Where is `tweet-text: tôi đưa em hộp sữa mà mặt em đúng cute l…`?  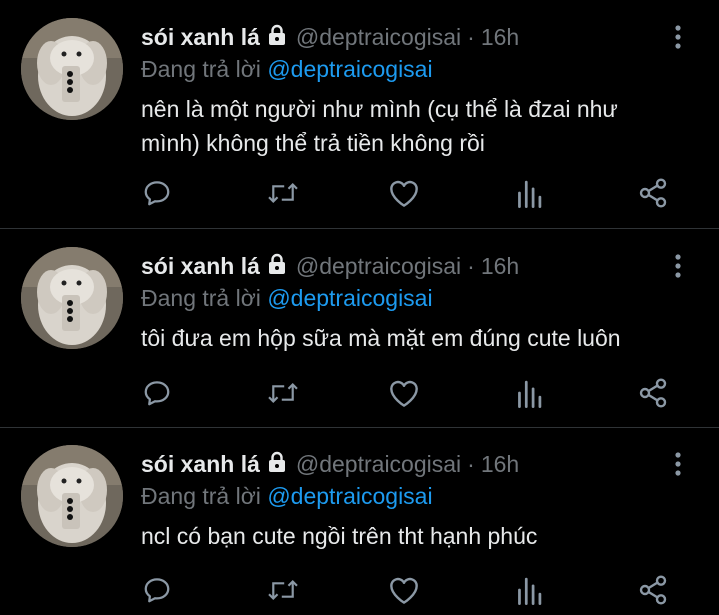 tweet-text: tôi đưa em hộp sữa mà mặt em đúng cute l… is located at coordinates (381, 338).